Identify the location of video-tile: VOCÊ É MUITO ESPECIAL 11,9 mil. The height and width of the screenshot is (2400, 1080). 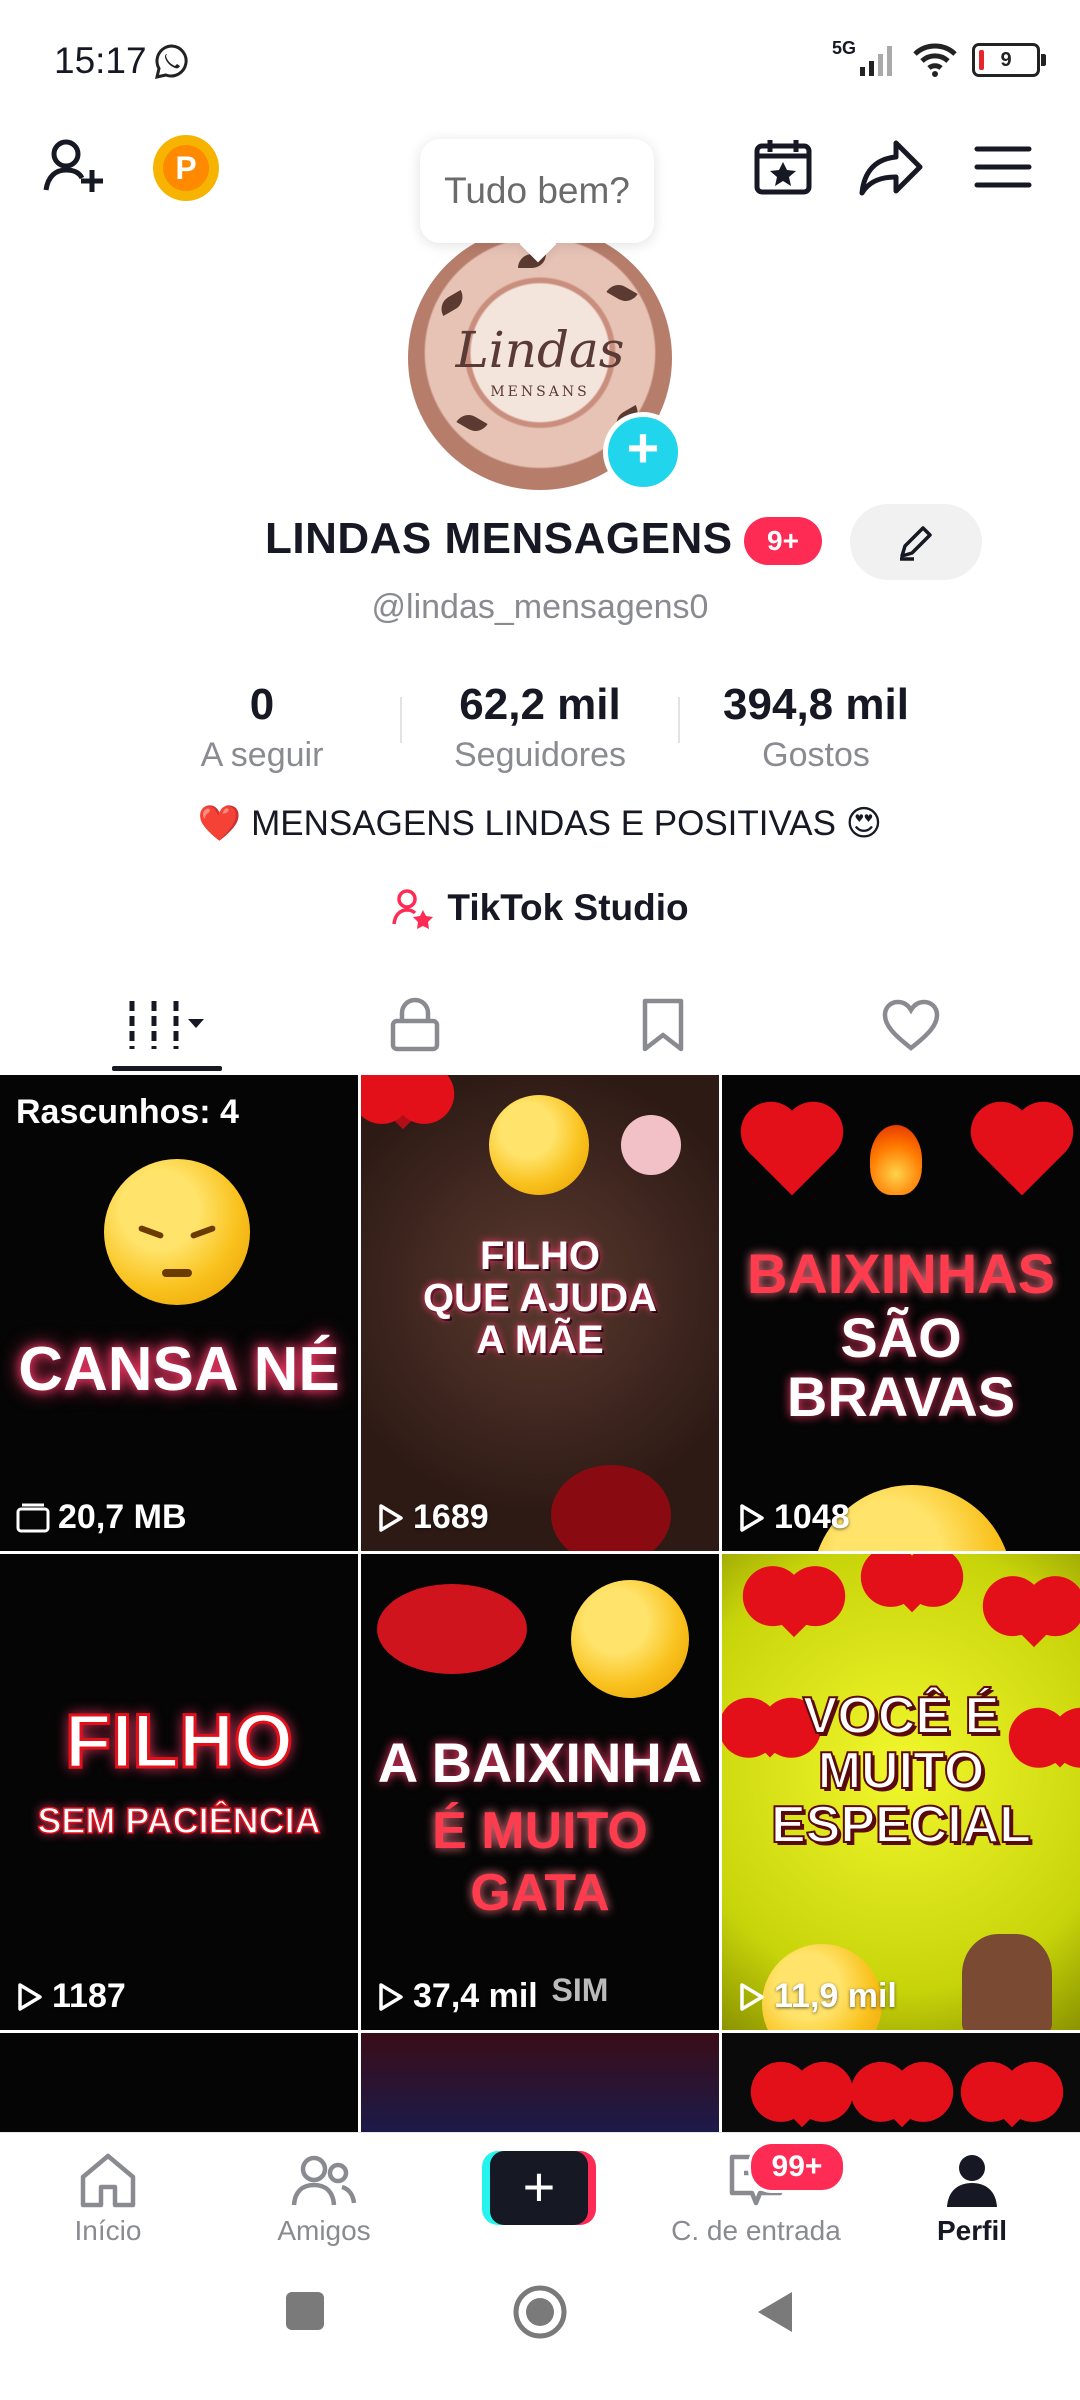
(901, 1792).